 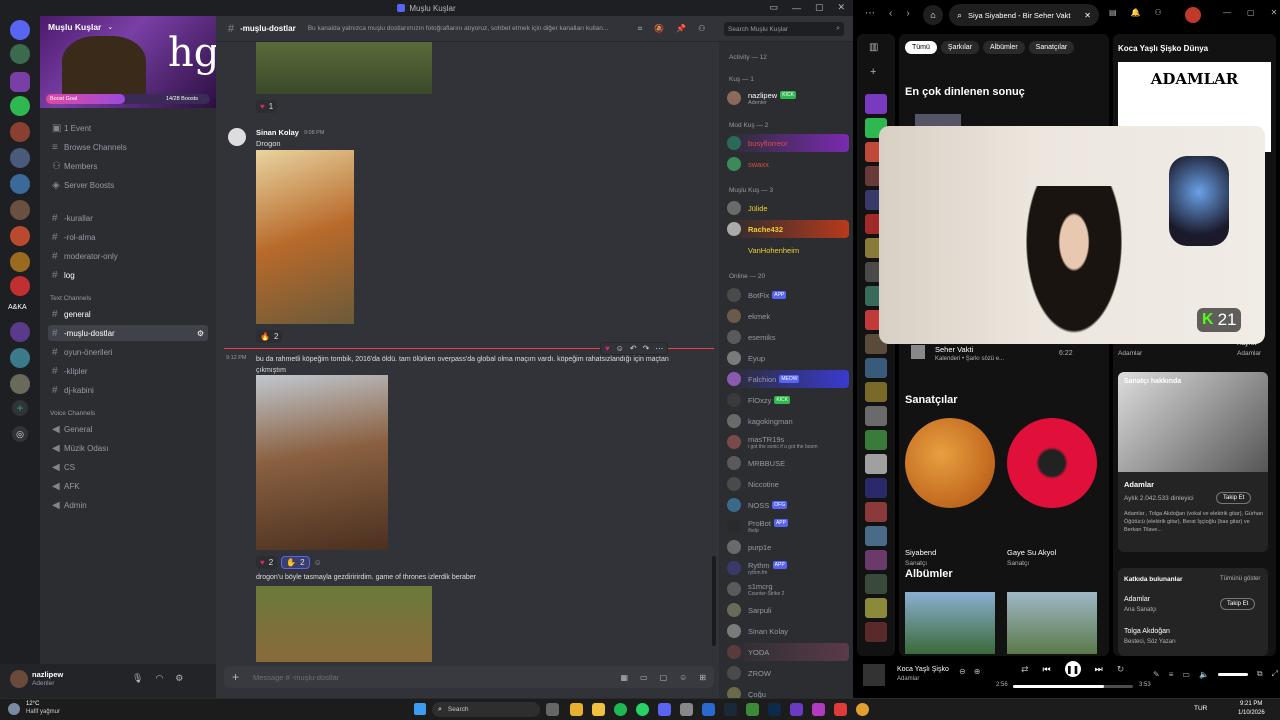 What do you see at coordinates (32, 704) in the screenshot?
I see `weather-temp: 12°C` at bounding box center [32, 704].